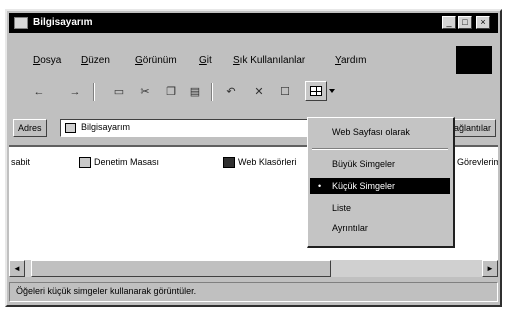 The height and width of the screenshot is (313, 509). What do you see at coordinates (30, 128) in the screenshot?
I see `address-label: Adres` at bounding box center [30, 128].